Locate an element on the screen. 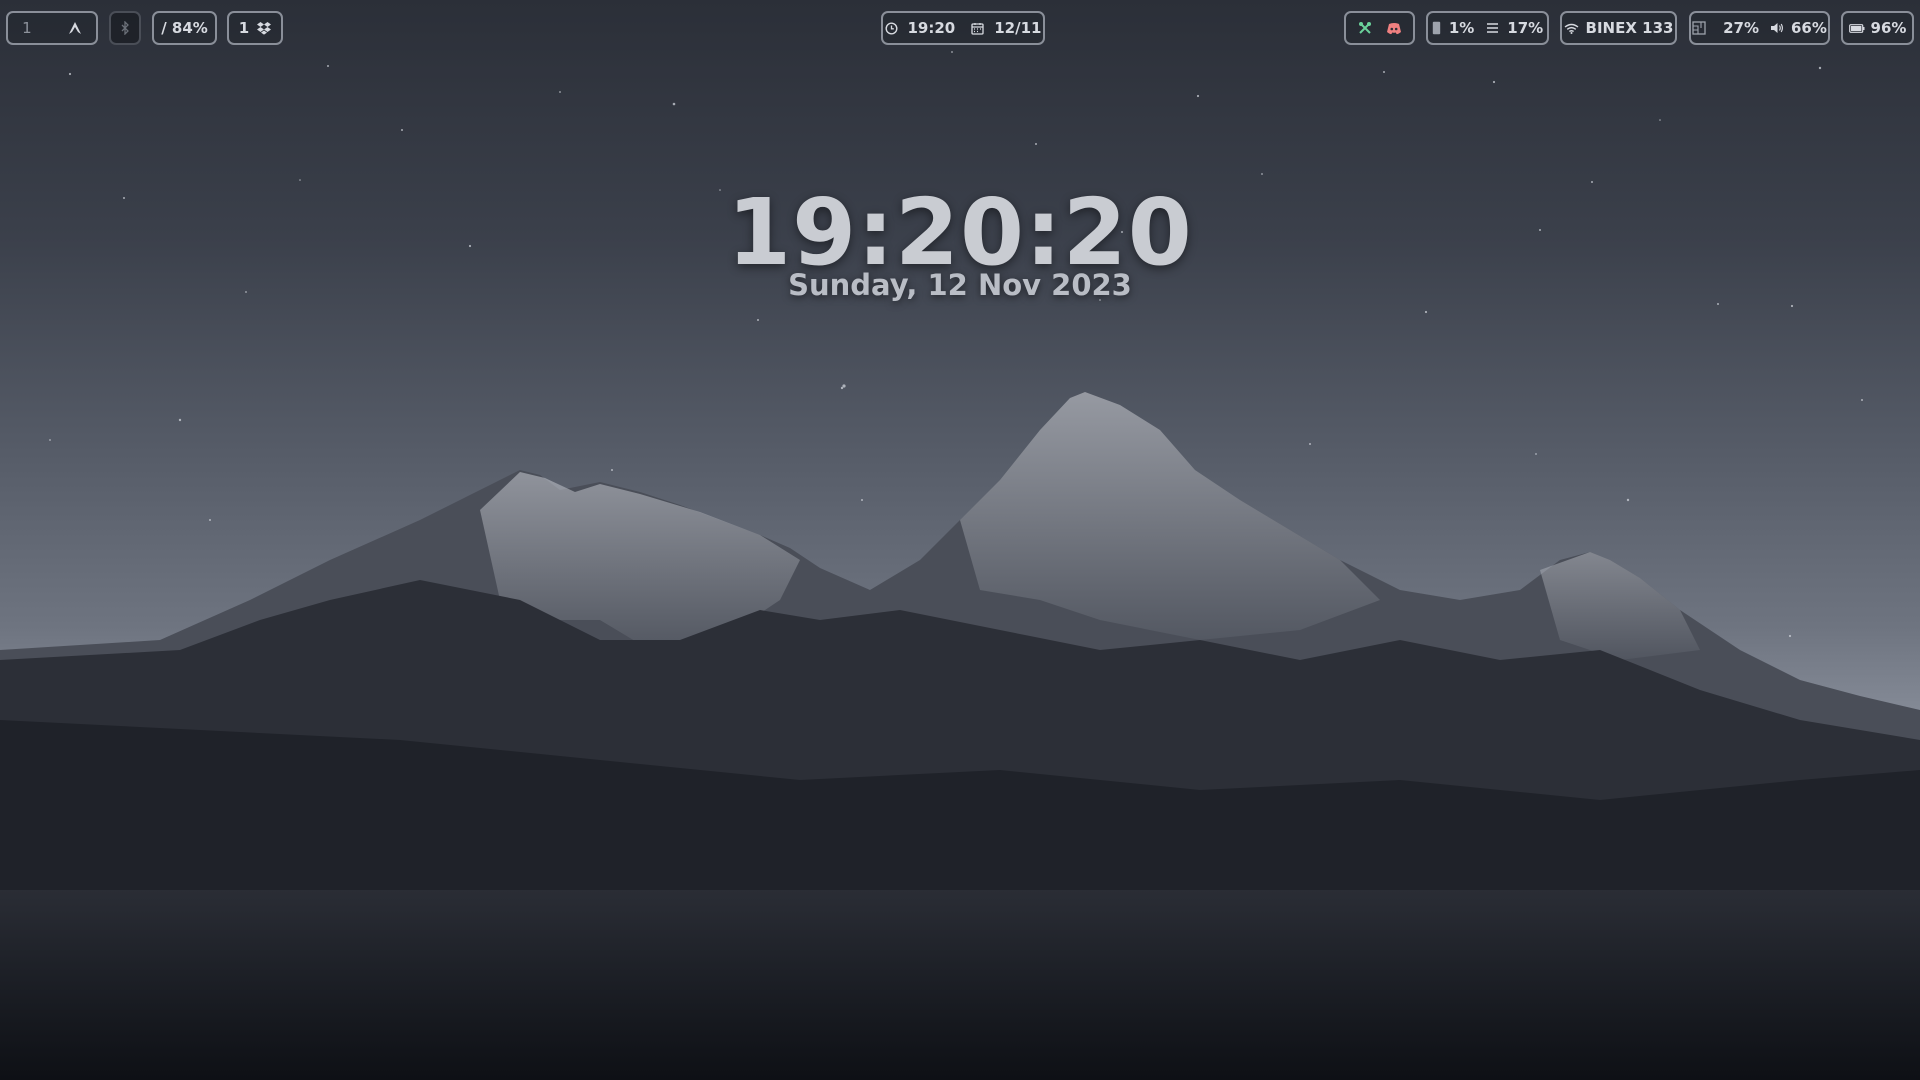  system-tray is located at coordinates (1379, 28).